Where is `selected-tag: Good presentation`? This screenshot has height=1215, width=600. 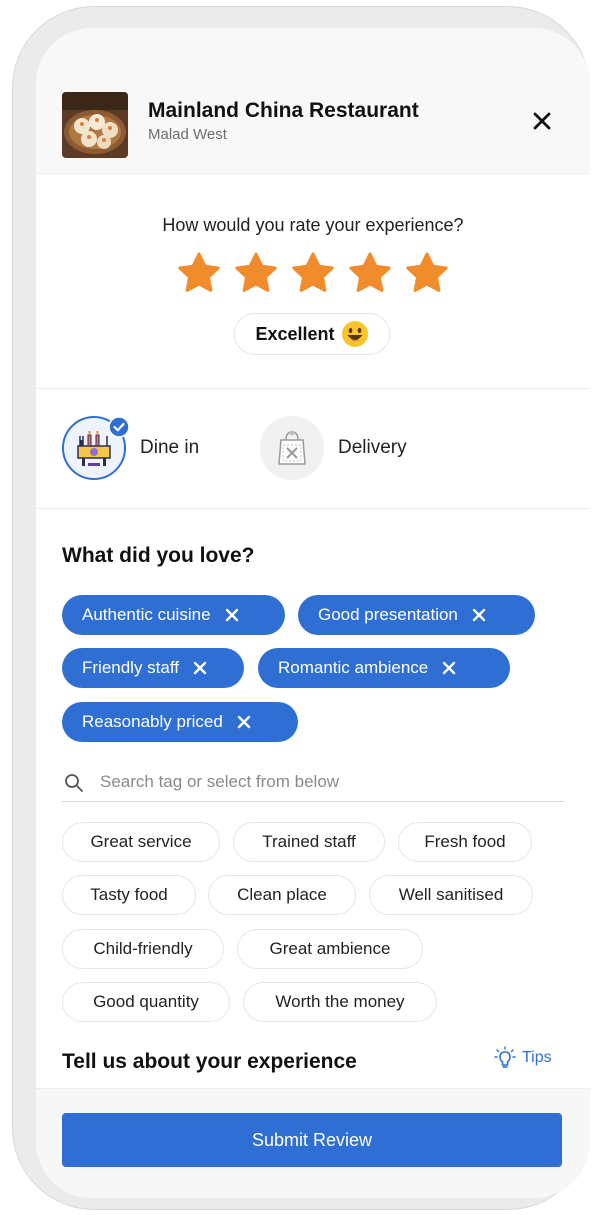
selected-tag: Good presentation is located at coordinates (416, 615).